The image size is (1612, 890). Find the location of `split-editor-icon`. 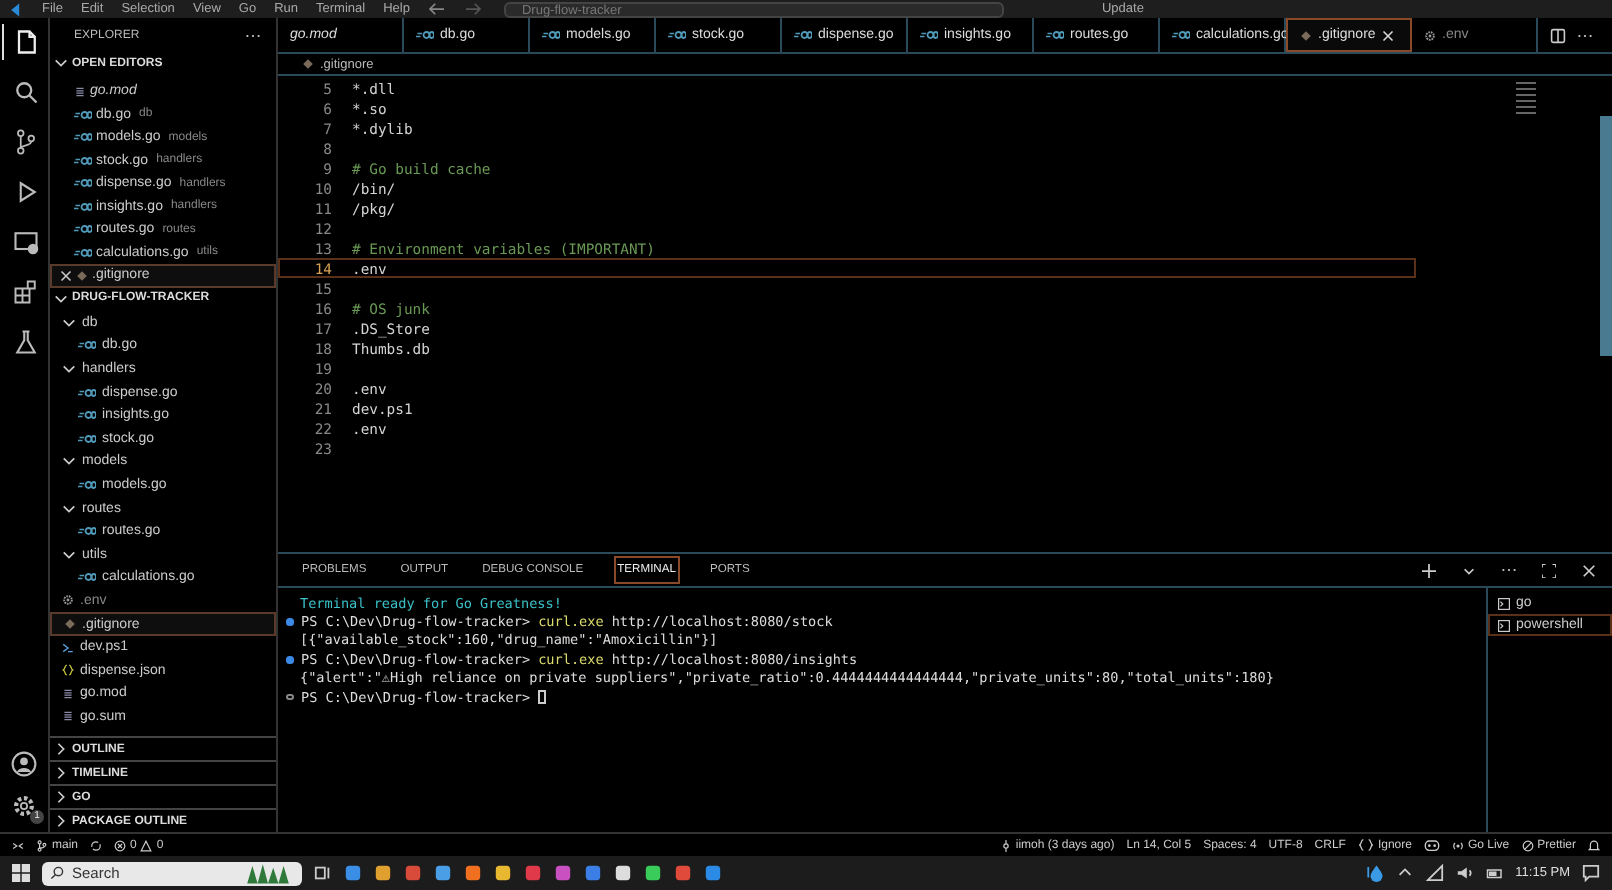

split-editor-icon is located at coordinates (1558, 35).